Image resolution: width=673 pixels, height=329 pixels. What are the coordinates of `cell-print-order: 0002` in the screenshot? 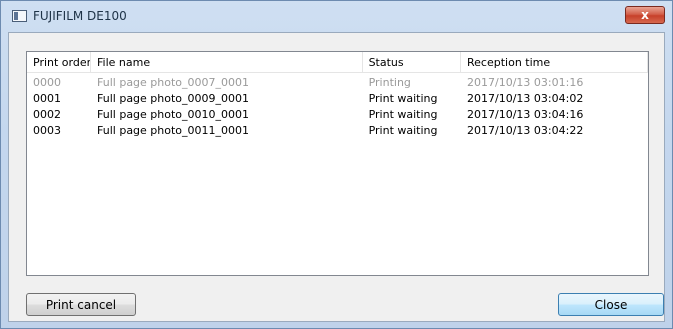 It's located at (47, 114).